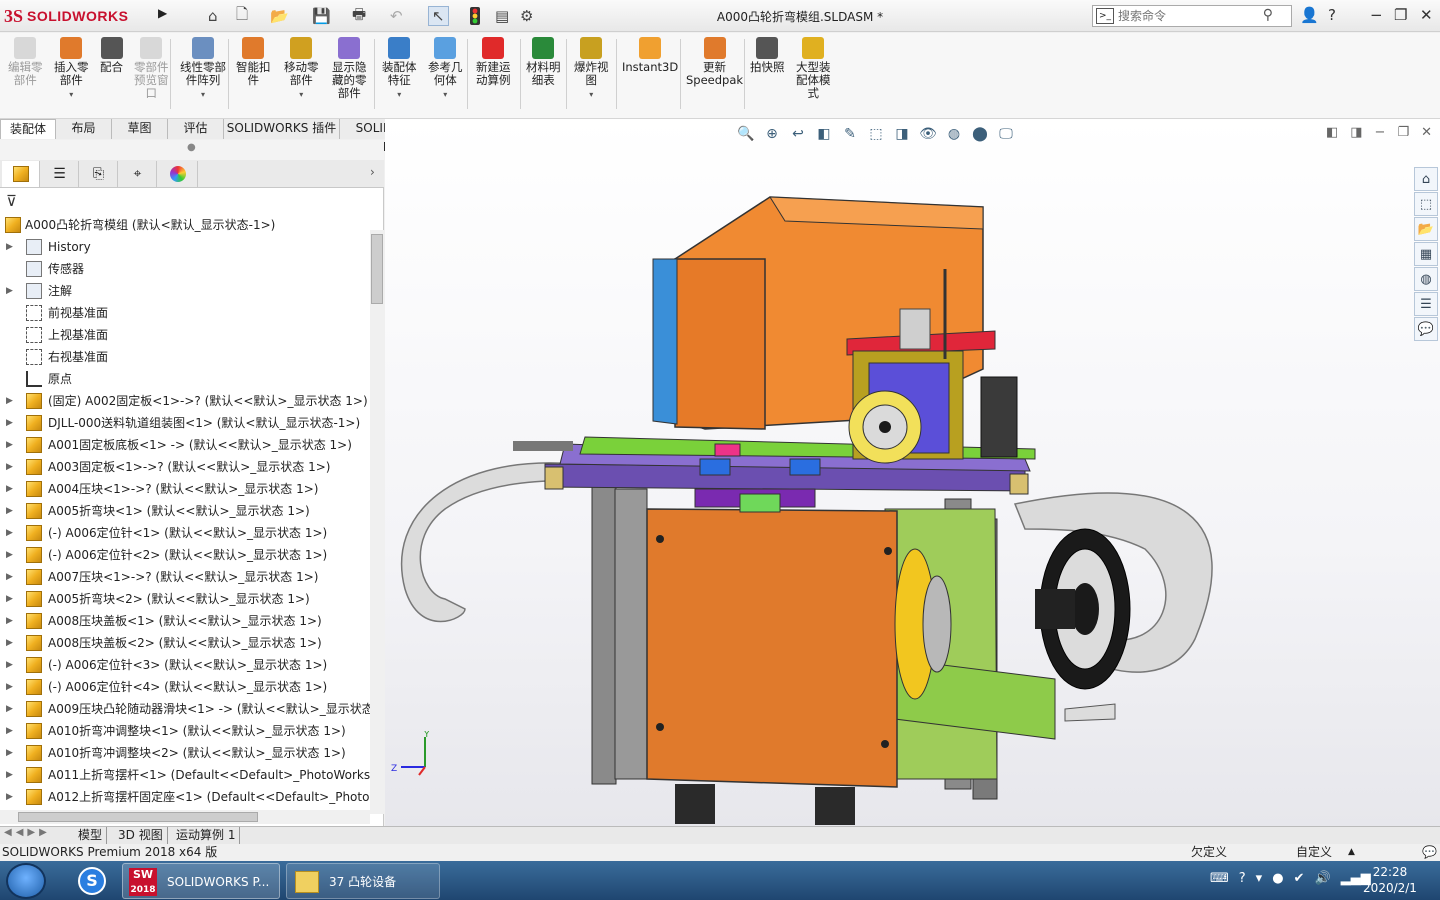 Image resolution: width=1440 pixels, height=900 pixels. Describe the element at coordinates (28, 129) in the screenshot. I see `cm-tab: 装配体` at that location.